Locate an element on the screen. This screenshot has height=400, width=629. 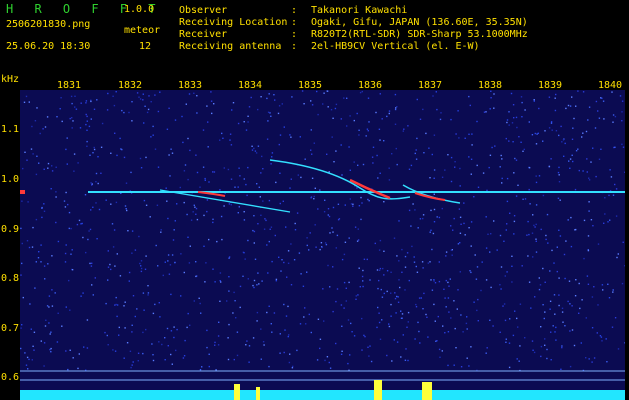
datetime: 25.06.20 18:30 is located at coordinates (48, 46).